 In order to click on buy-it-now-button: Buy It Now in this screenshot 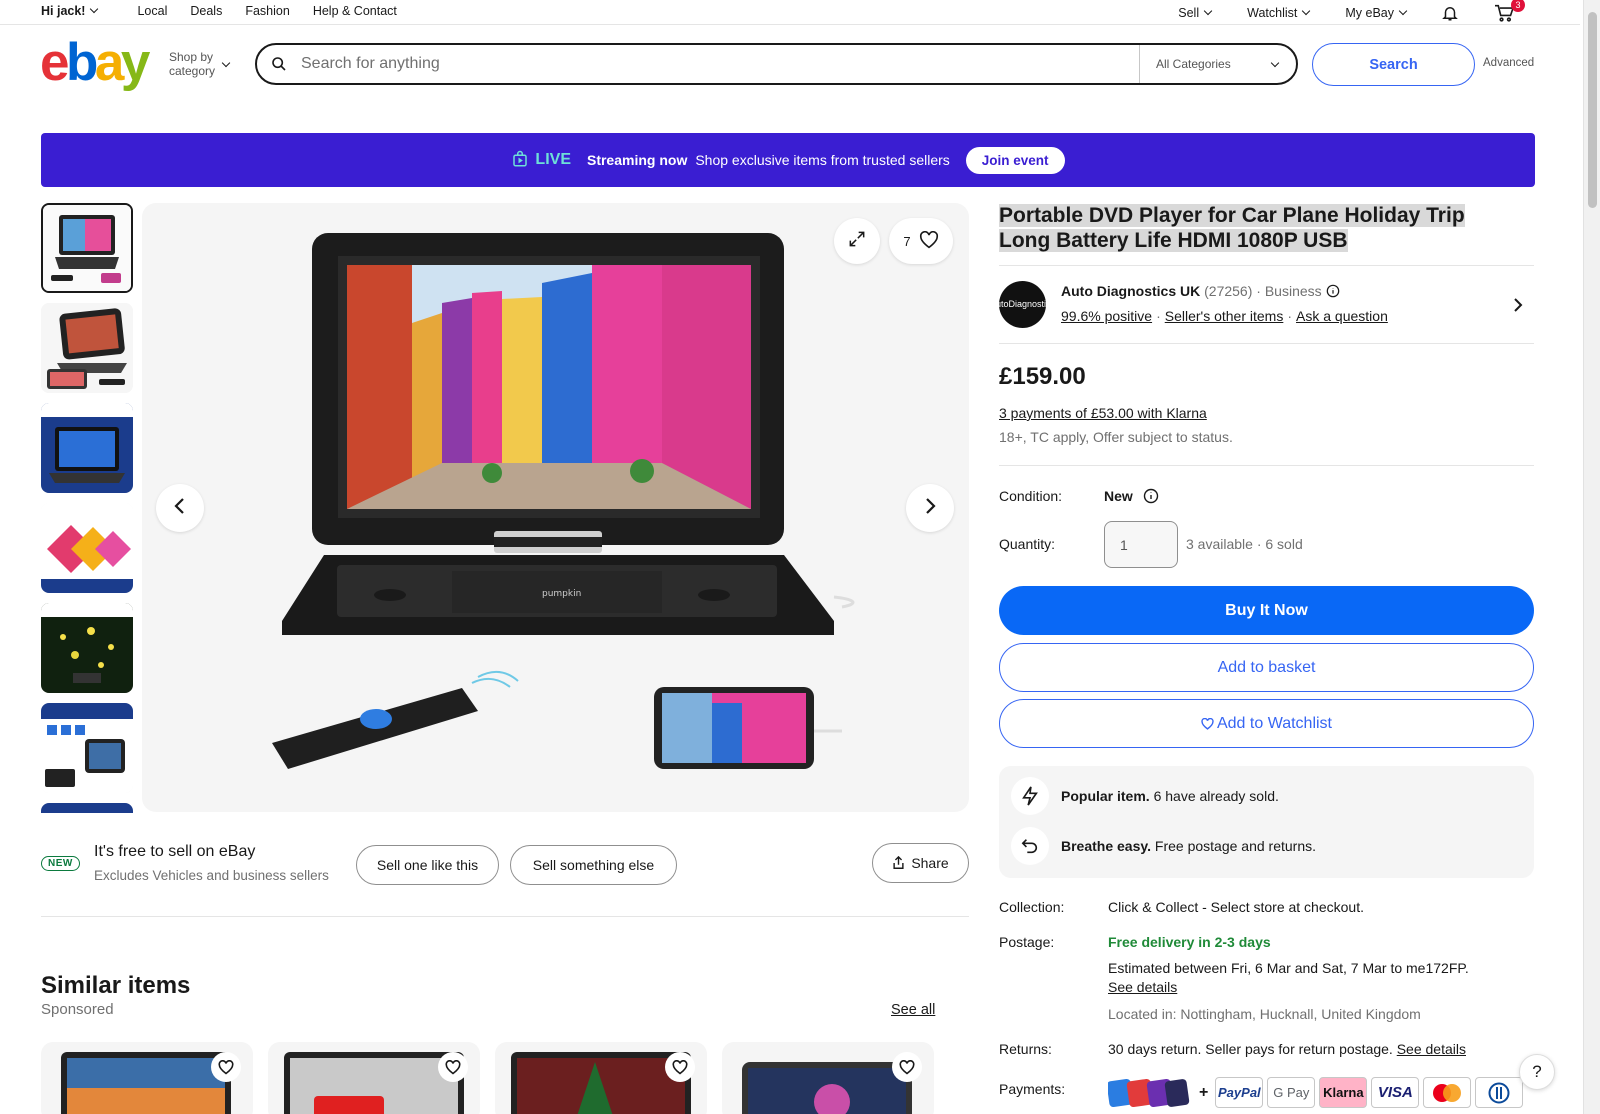, I will do `click(1266, 610)`.